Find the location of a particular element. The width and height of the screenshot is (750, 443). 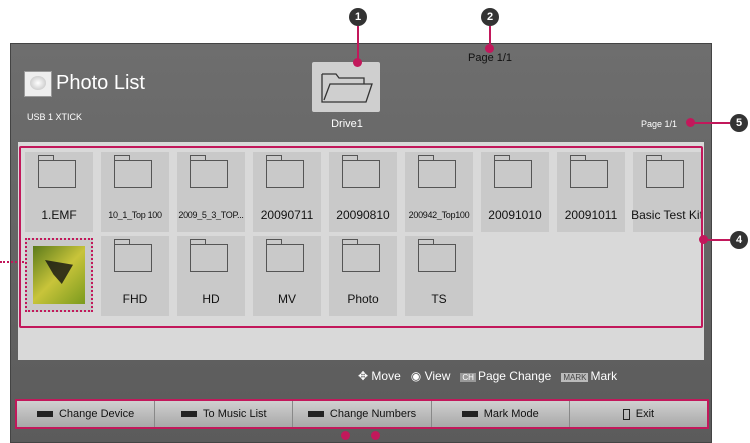

control-hints: ✥ Move ◉ View CH Page Change MARK Mark is located at coordinates (487, 376).